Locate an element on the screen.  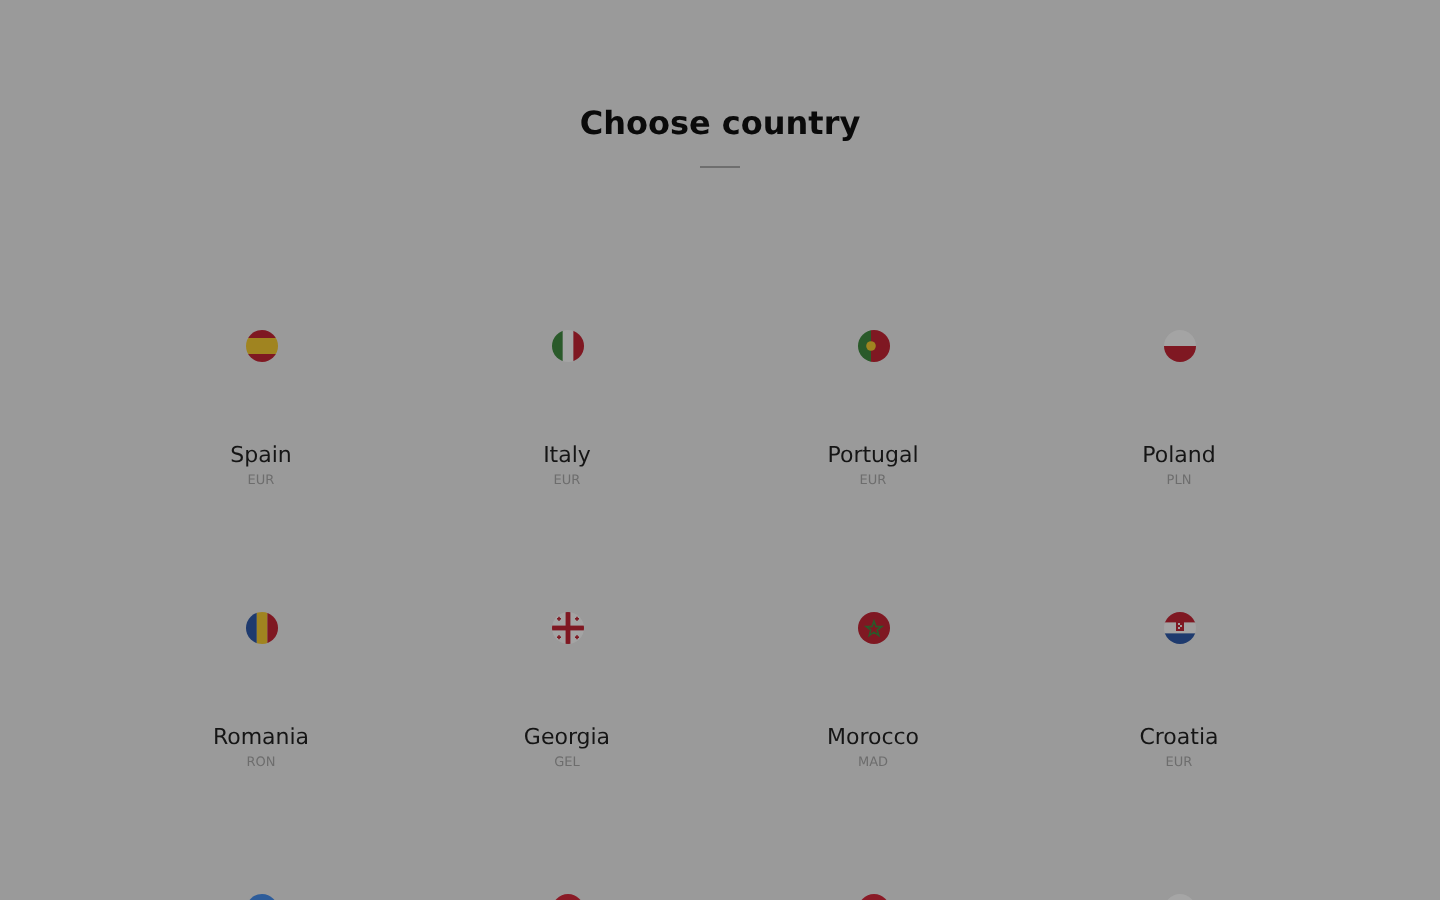
country-name: Croatia is located at coordinates (1179, 738).